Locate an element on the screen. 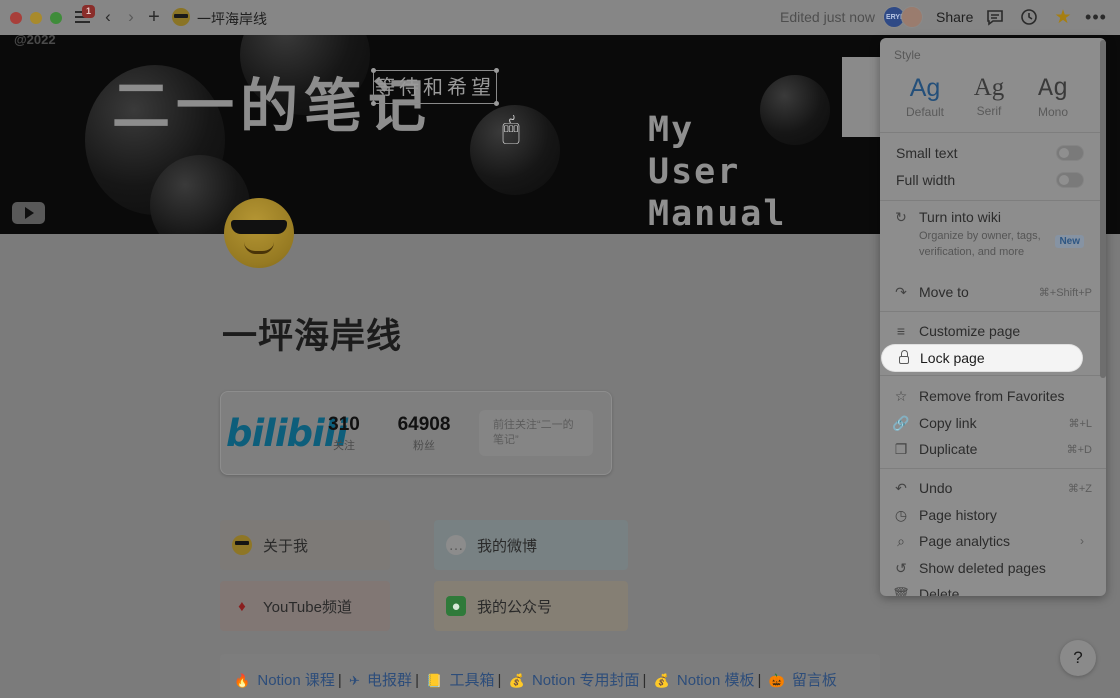  full-width-row: Full width is located at coordinates (993, 180).